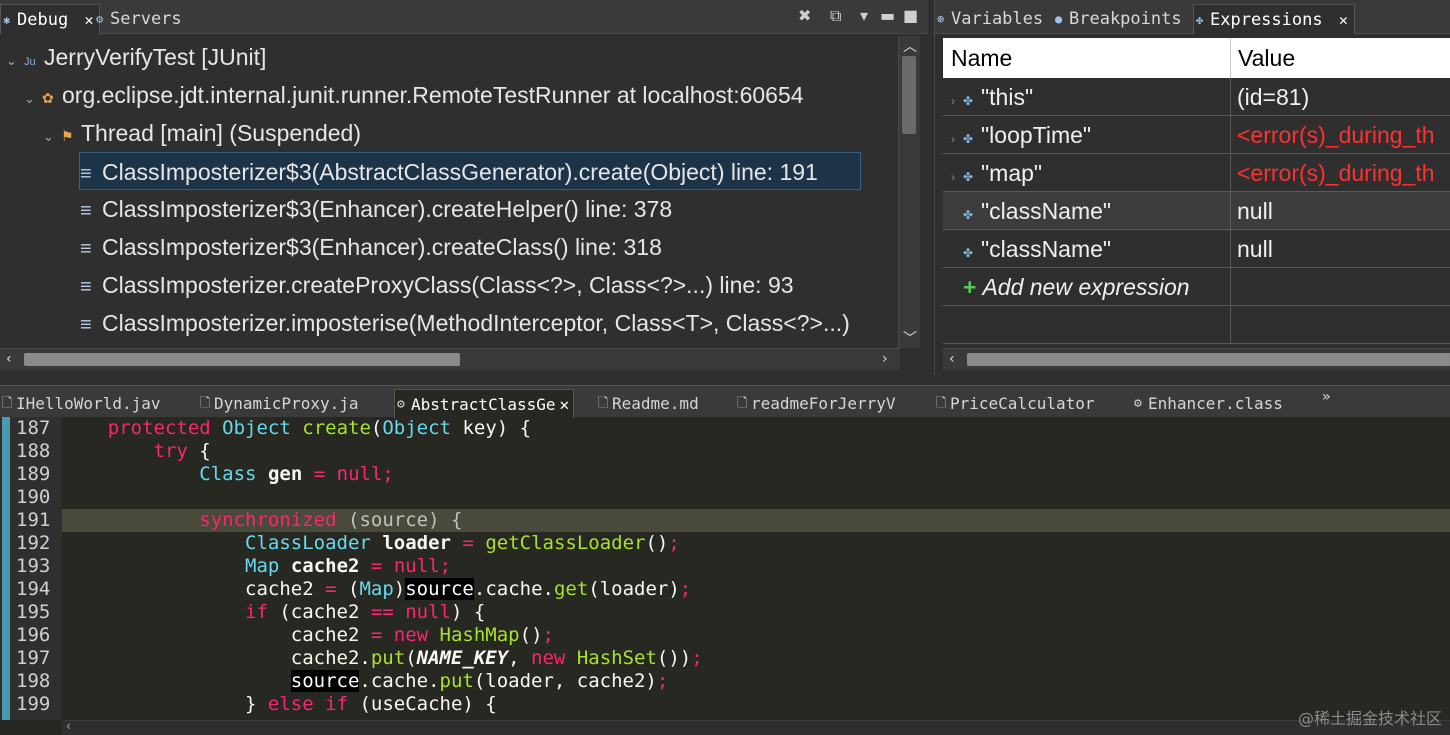 The image size is (1450, 735). What do you see at coordinates (756, 658) in the screenshot?
I see `code-line: cache2.put(NAME_KEY, new HashSet());` at bounding box center [756, 658].